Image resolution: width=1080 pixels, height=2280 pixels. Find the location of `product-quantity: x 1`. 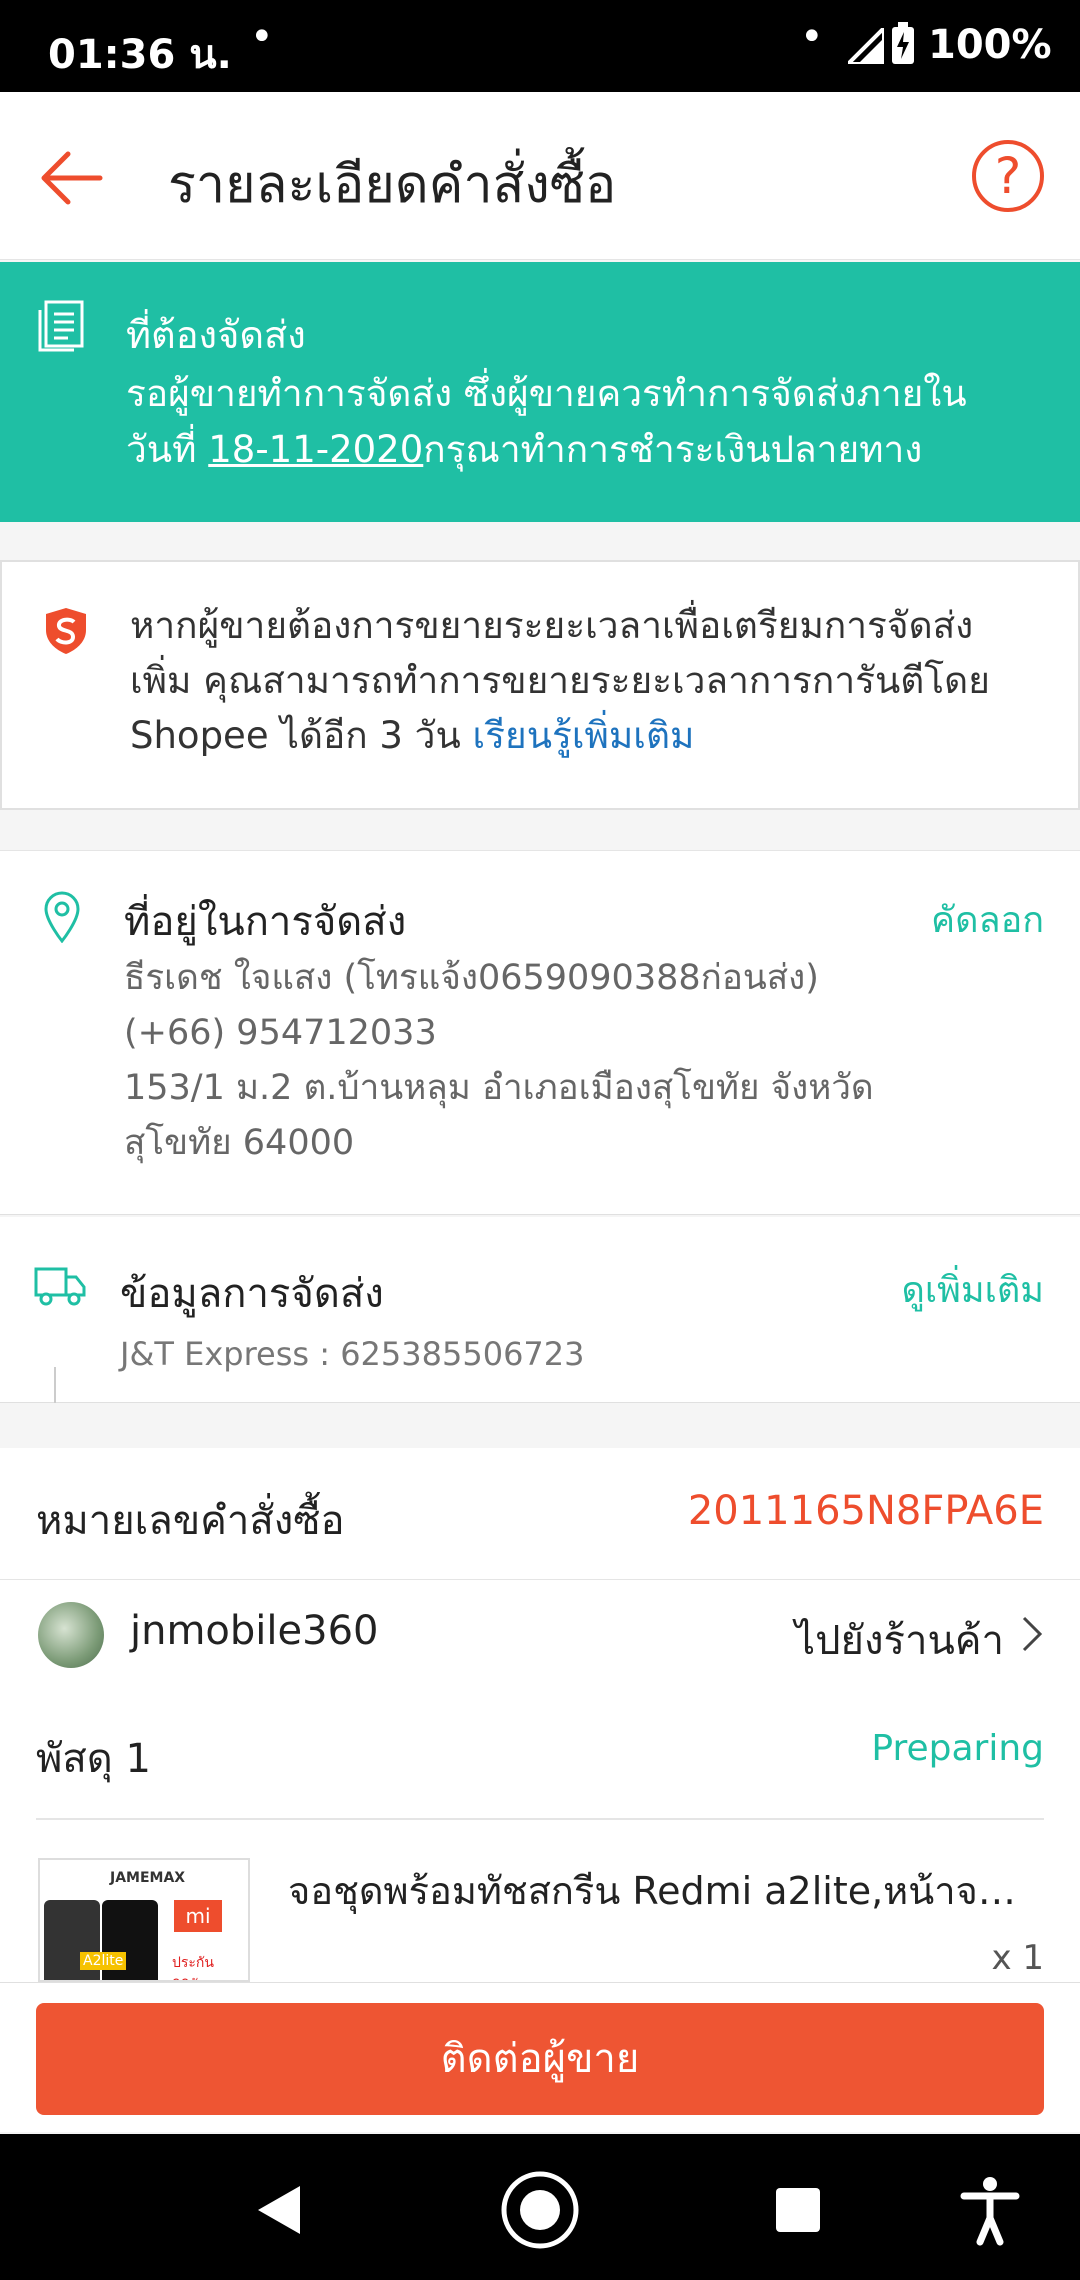

product-quantity: x 1 is located at coordinates (1017, 1958).